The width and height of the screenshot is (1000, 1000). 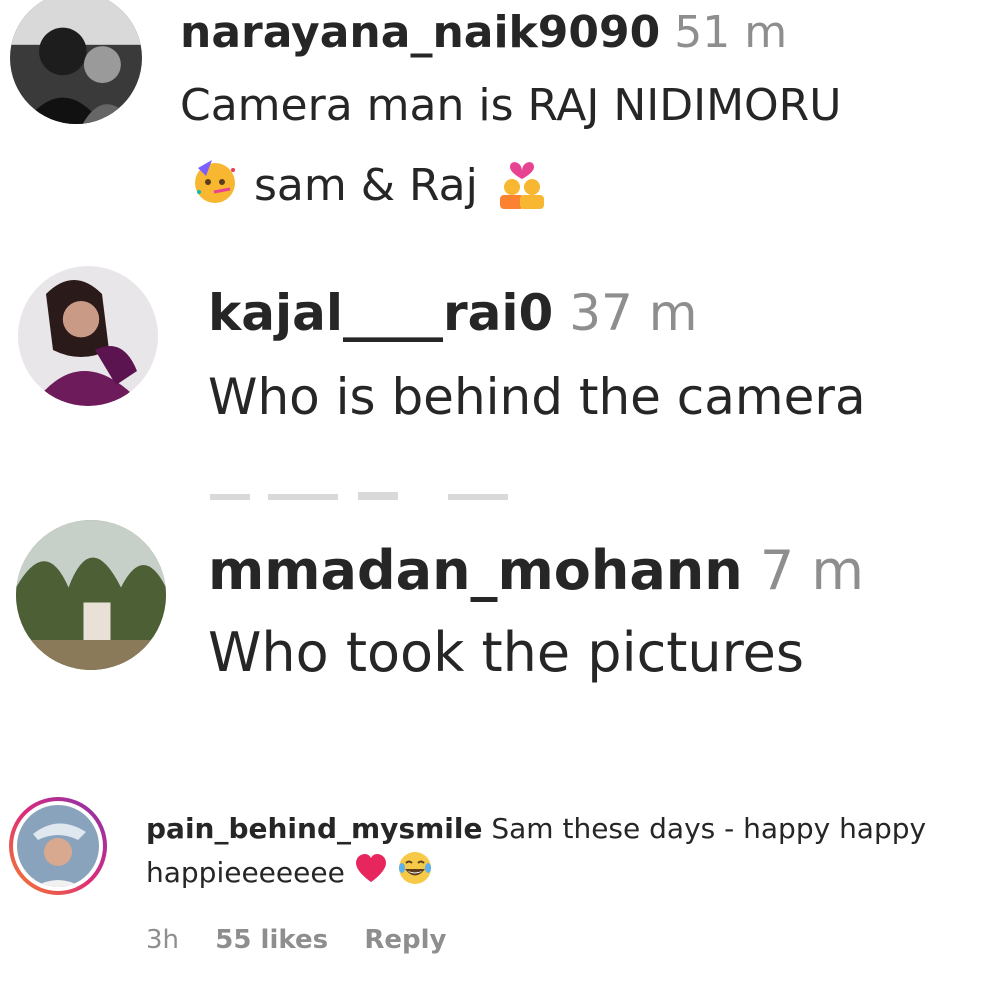 I want to click on clipped-text-line, so click(x=388, y=490).